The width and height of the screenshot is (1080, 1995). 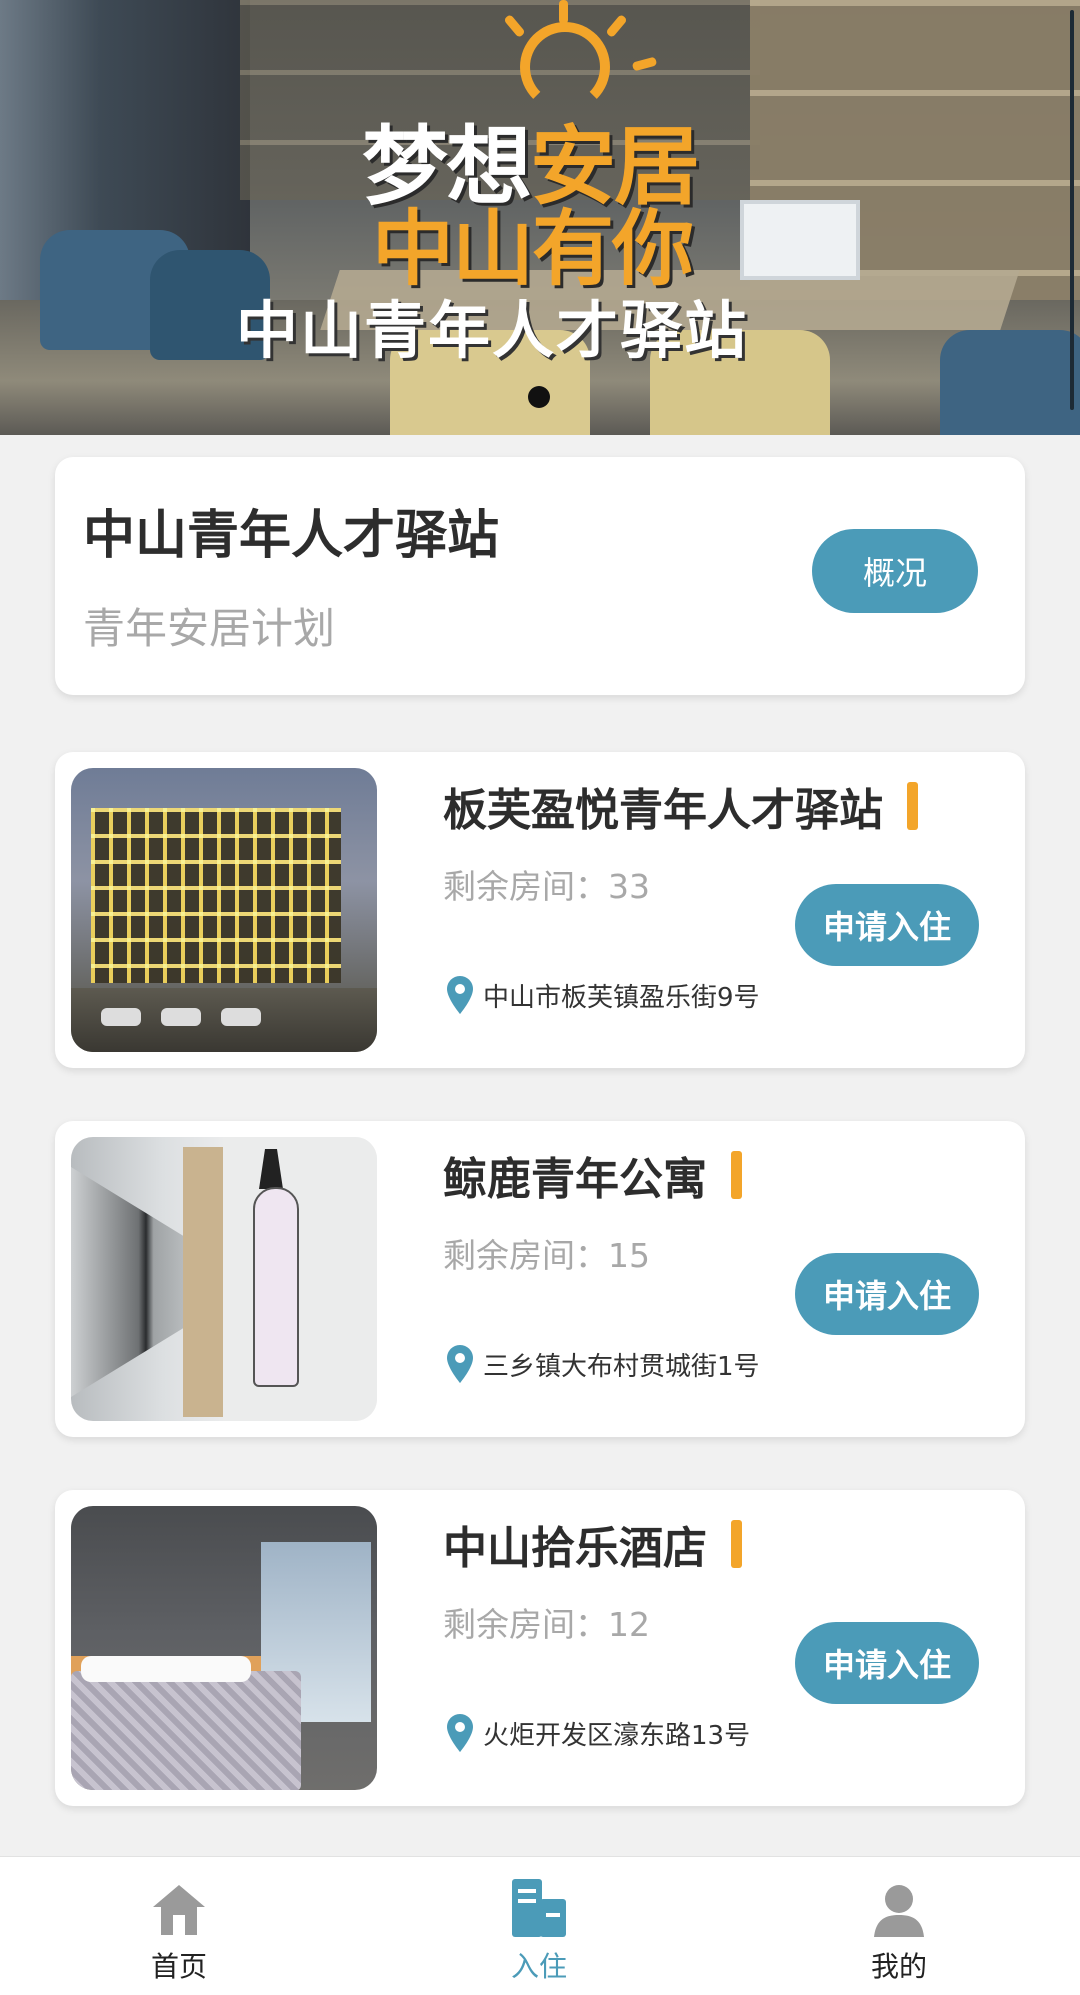 What do you see at coordinates (663, 810) in the screenshot?
I see `listing-name-text: 板芙盈悦青年人才驿站` at bounding box center [663, 810].